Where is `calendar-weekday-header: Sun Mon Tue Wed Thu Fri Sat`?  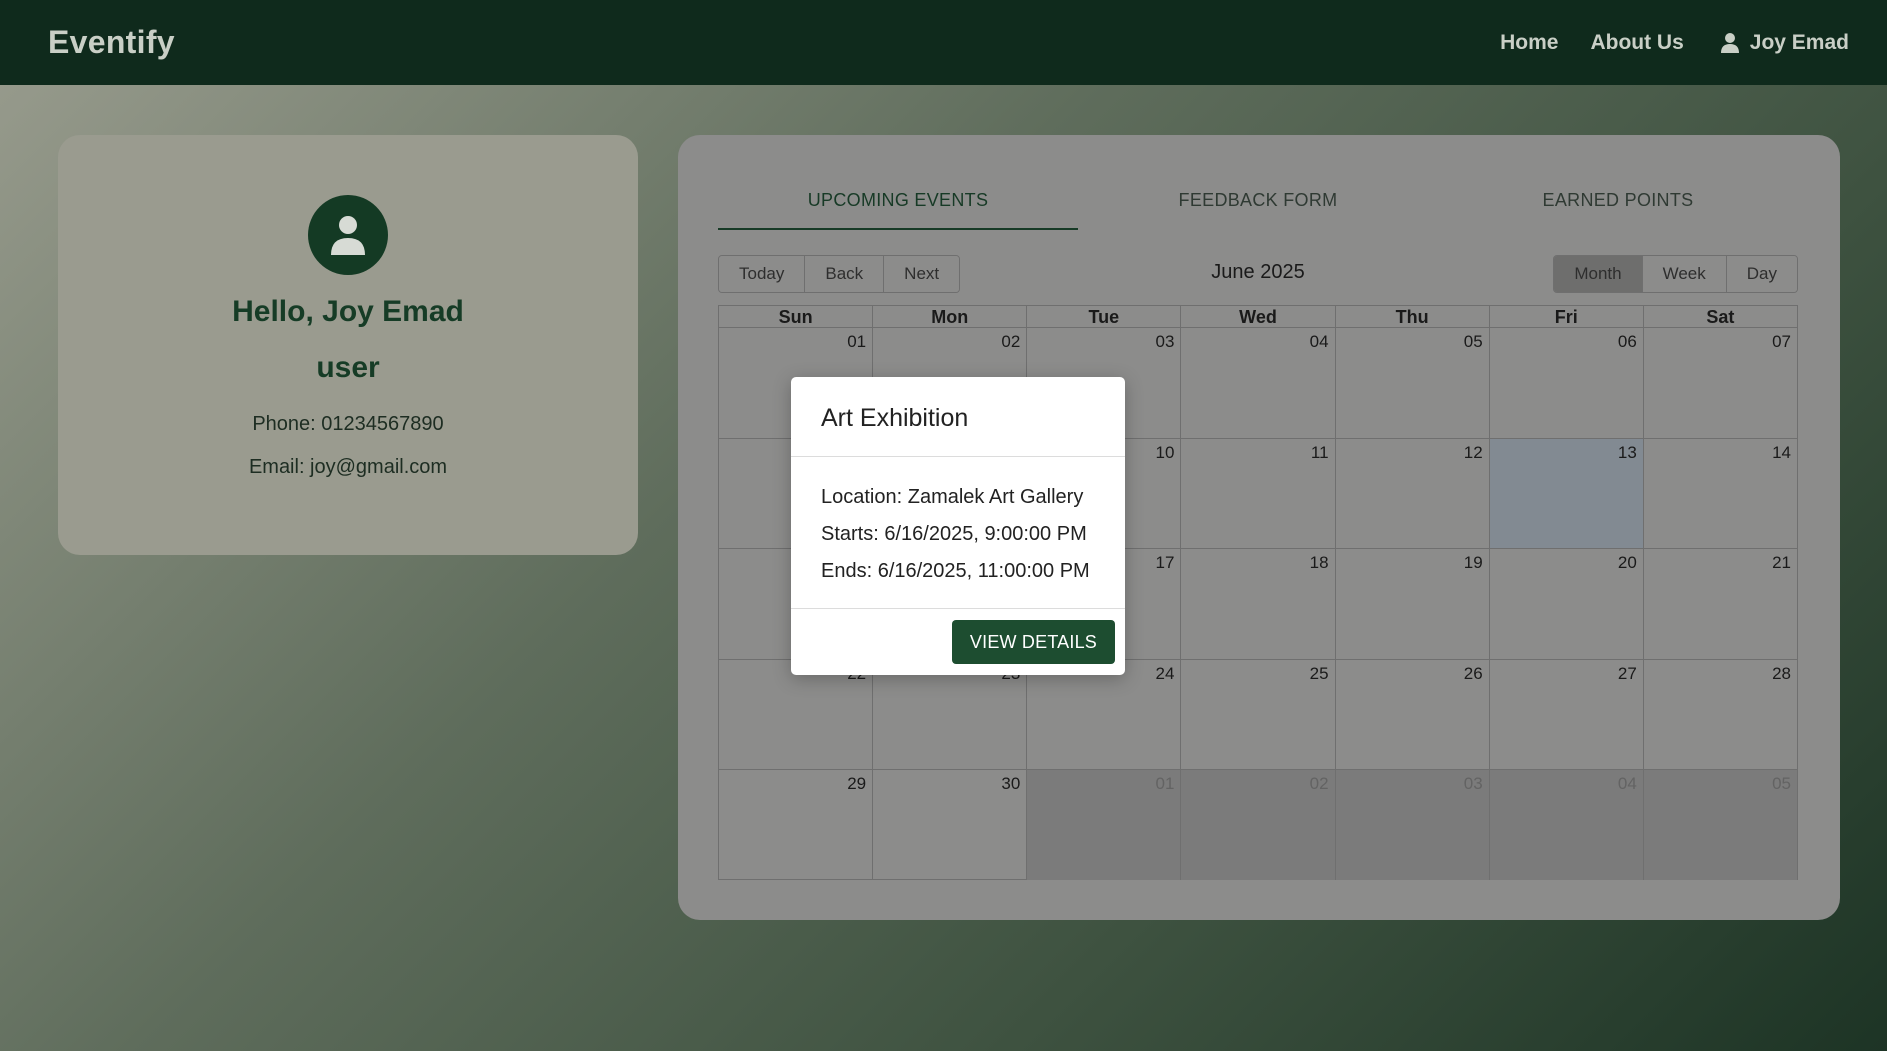 calendar-weekday-header: Sun Mon Tue Wed Thu Fri Sat is located at coordinates (1258, 317).